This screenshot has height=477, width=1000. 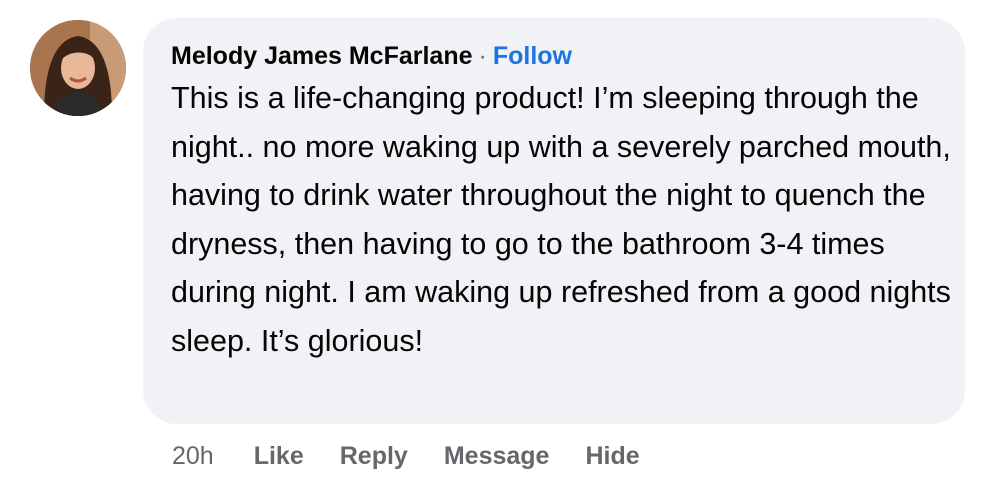 I want to click on timestamp: 20h, so click(x=193, y=456).